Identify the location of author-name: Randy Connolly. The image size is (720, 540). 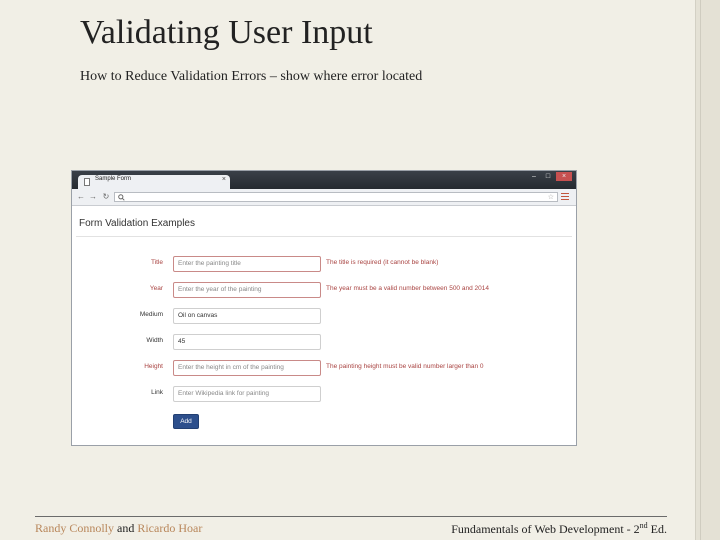
(75, 528).